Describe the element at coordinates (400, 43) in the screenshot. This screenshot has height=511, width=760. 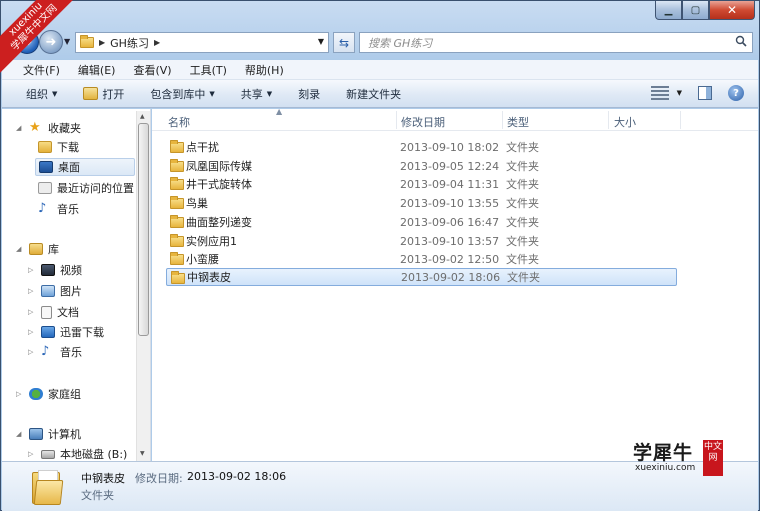
I see `search-placeholder: 搜索 GH练习` at that location.